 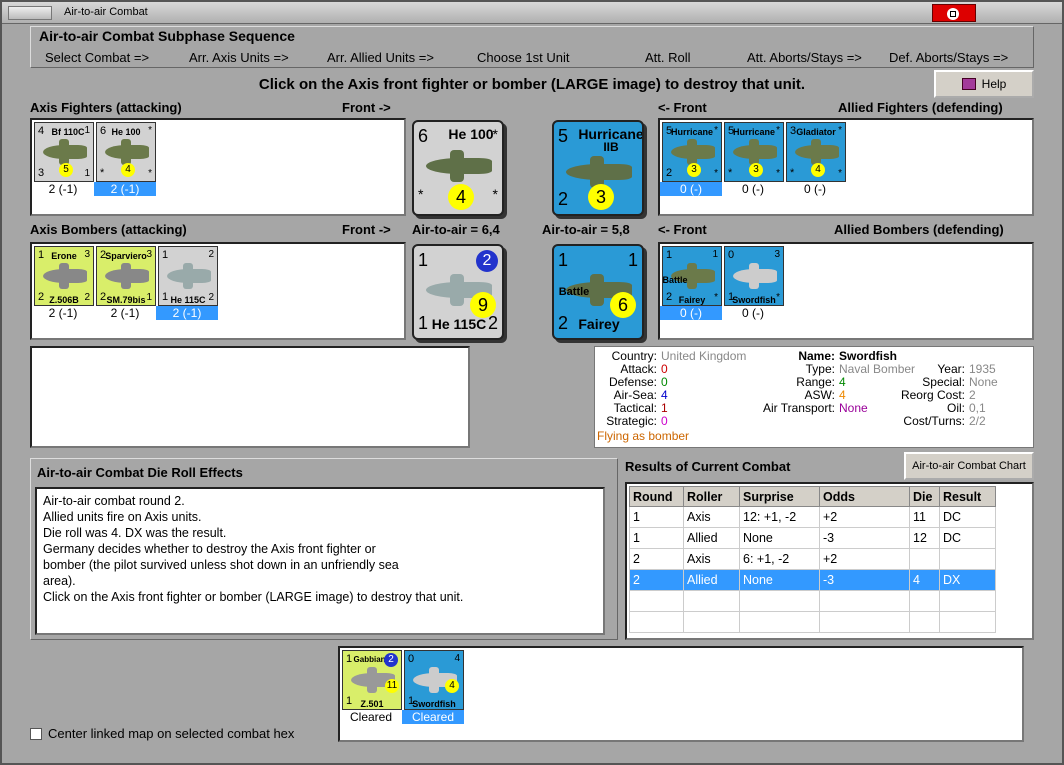 What do you see at coordinates (934, 421) in the screenshot?
I see `cost-label: Cost/Turns:` at bounding box center [934, 421].